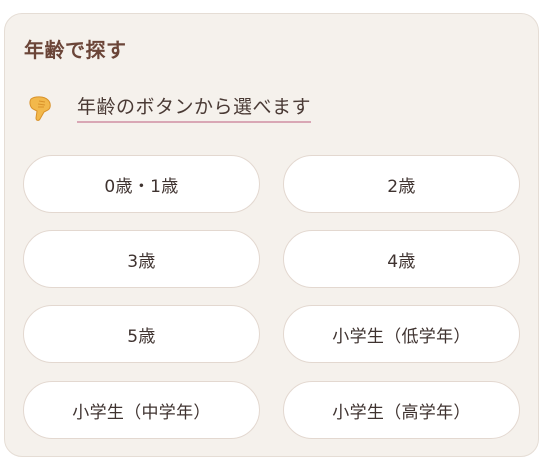  I want to click on age-button-elementary-upper: 小学生（高学年）, so click(401, 410).